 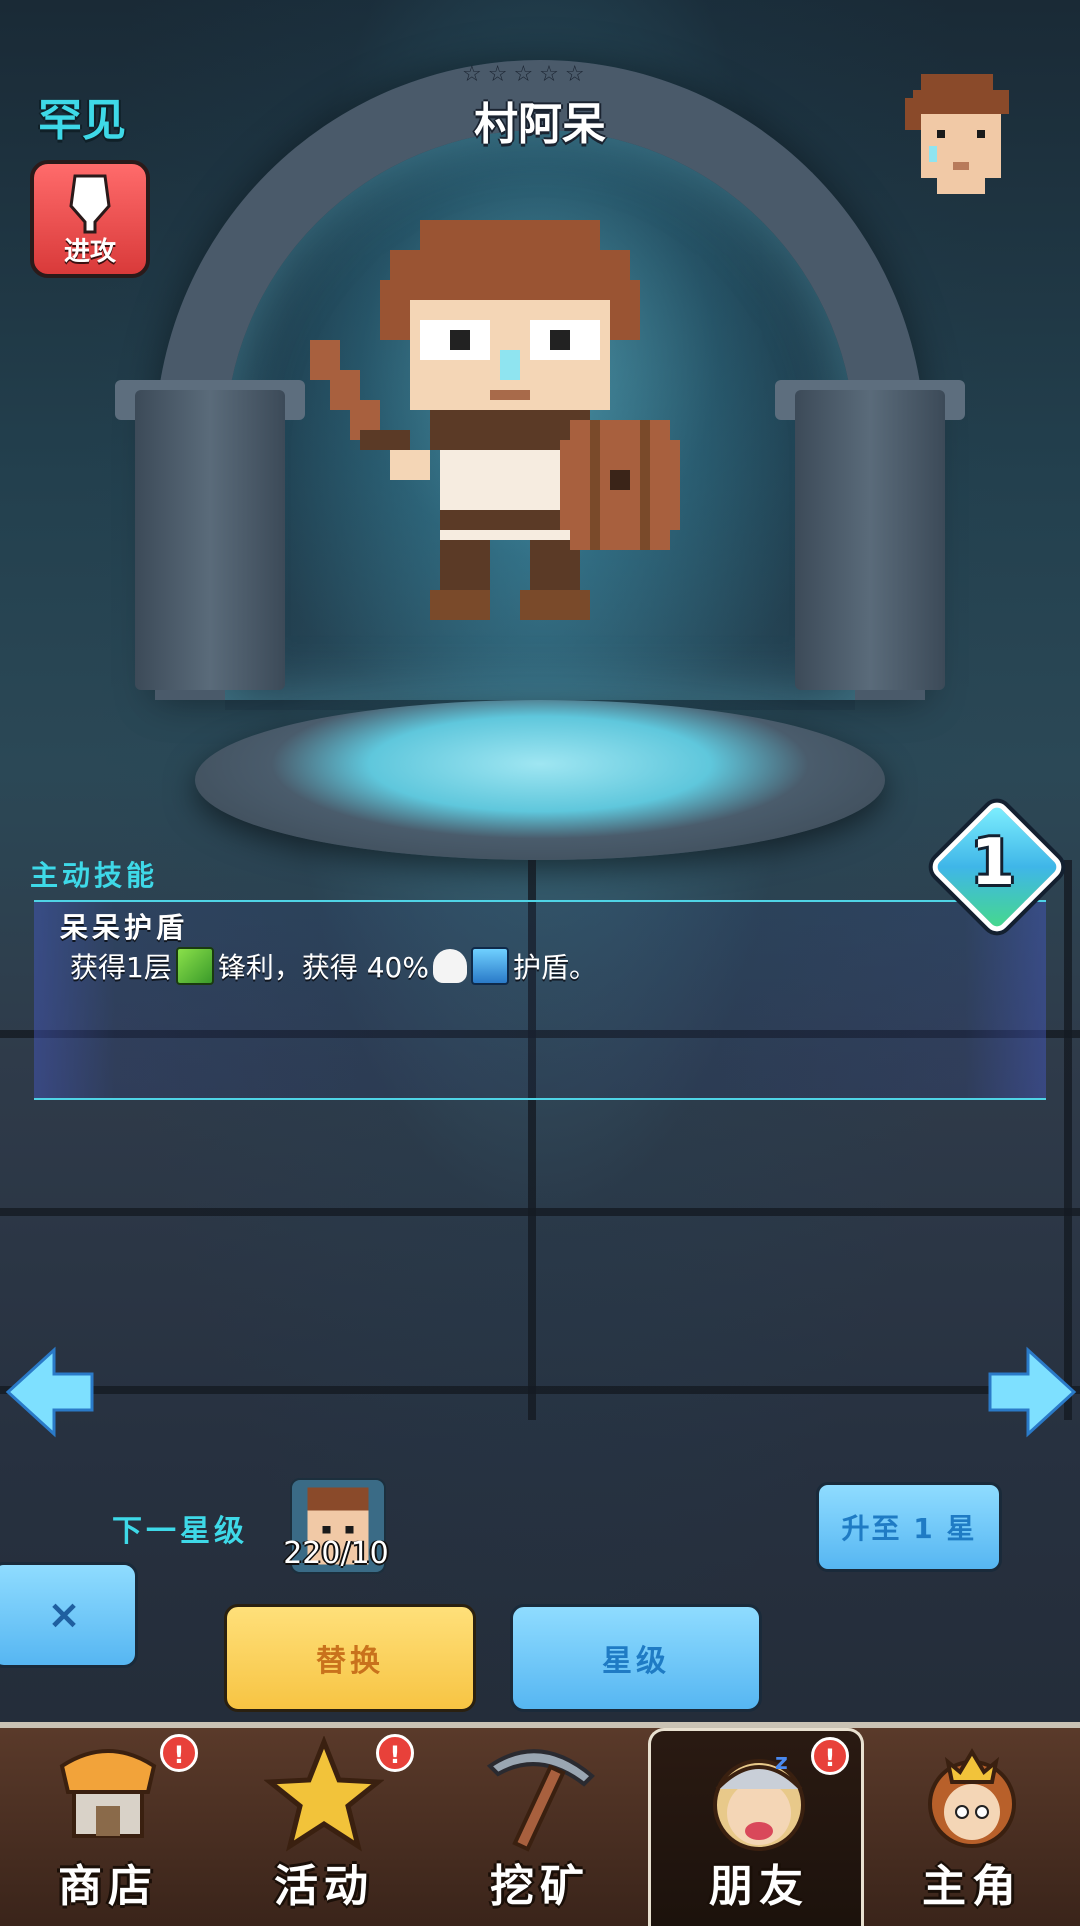 I want to click on nav-friends-badge: !, so click(x=830, y=1756).